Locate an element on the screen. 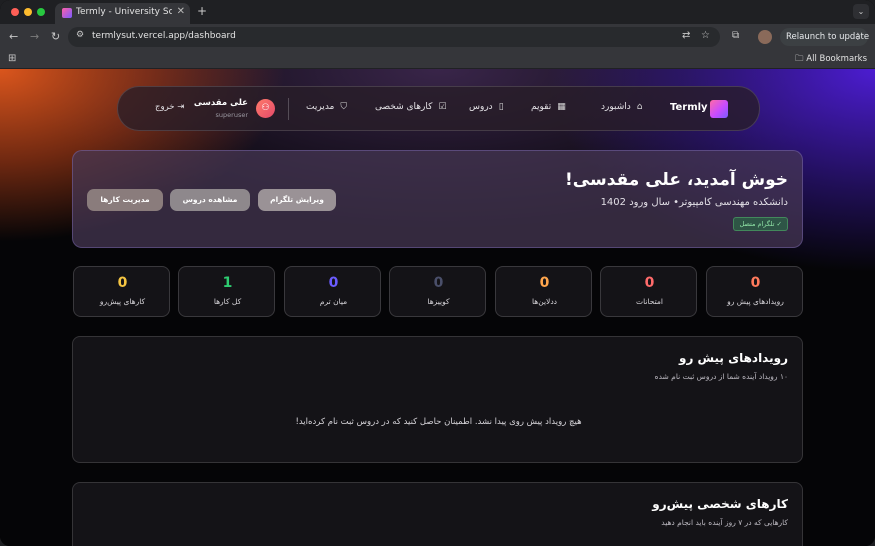 This screenshot has width=875, height=546. edit-telegram-button: ویرایش تلگرام is located at coordinates (297, 200).